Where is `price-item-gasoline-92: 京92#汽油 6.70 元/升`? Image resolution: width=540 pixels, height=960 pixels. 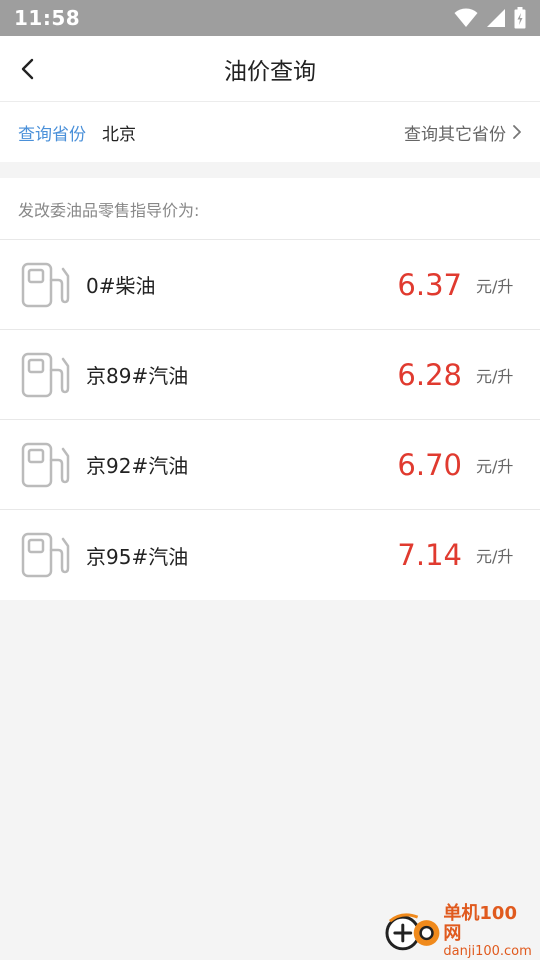 price-item-gasoline-92: 京92#汽油 6.70 元/升 is located at coordinates (270, 465).